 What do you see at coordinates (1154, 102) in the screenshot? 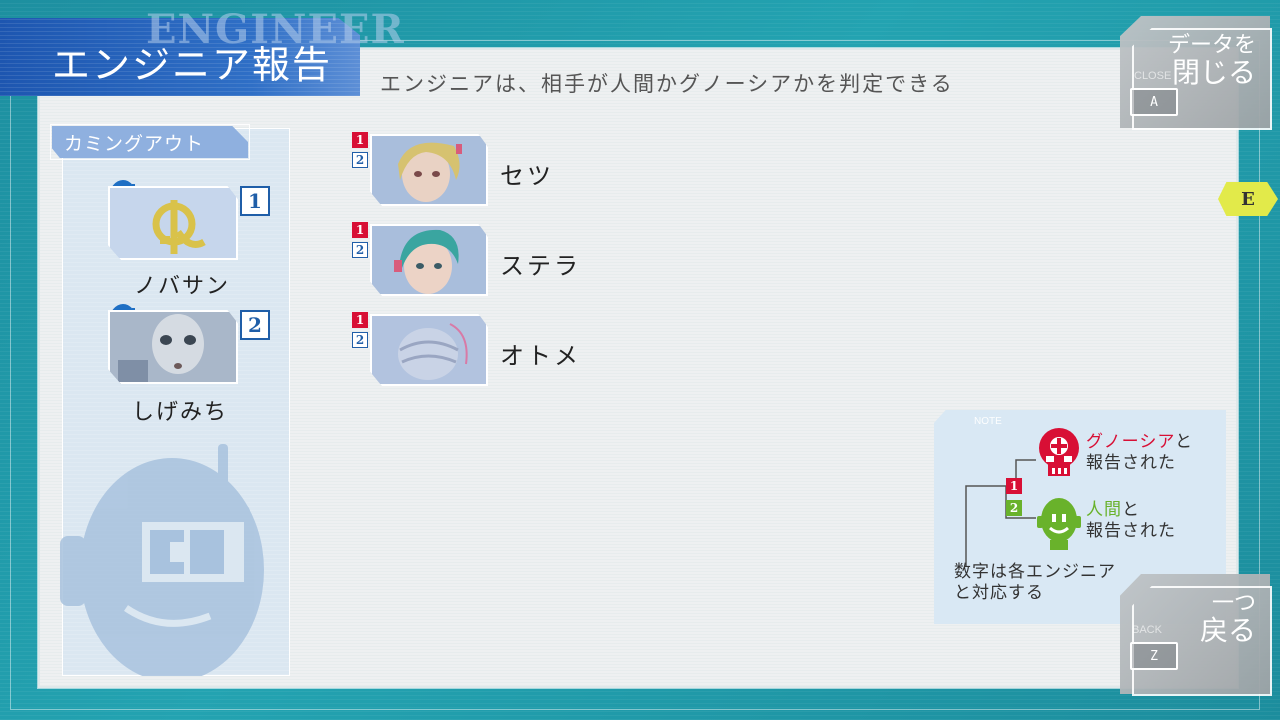
I see `close-key: A` at bounding box center [1154, 102].